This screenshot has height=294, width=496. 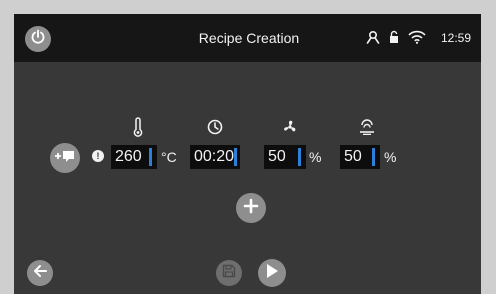 I want to click on humidity-value: 50, so click(x=353, y=156).